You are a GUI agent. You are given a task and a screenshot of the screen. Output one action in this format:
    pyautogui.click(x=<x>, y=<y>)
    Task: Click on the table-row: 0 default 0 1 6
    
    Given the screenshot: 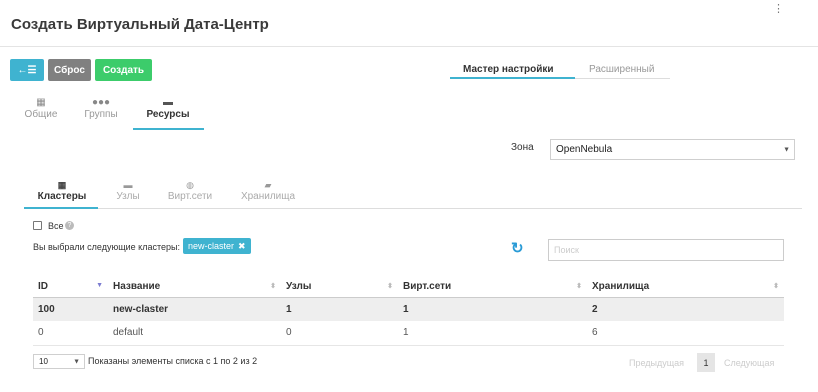 What is the action you would take?
    pyautogui.click(x=408, y=333)
    